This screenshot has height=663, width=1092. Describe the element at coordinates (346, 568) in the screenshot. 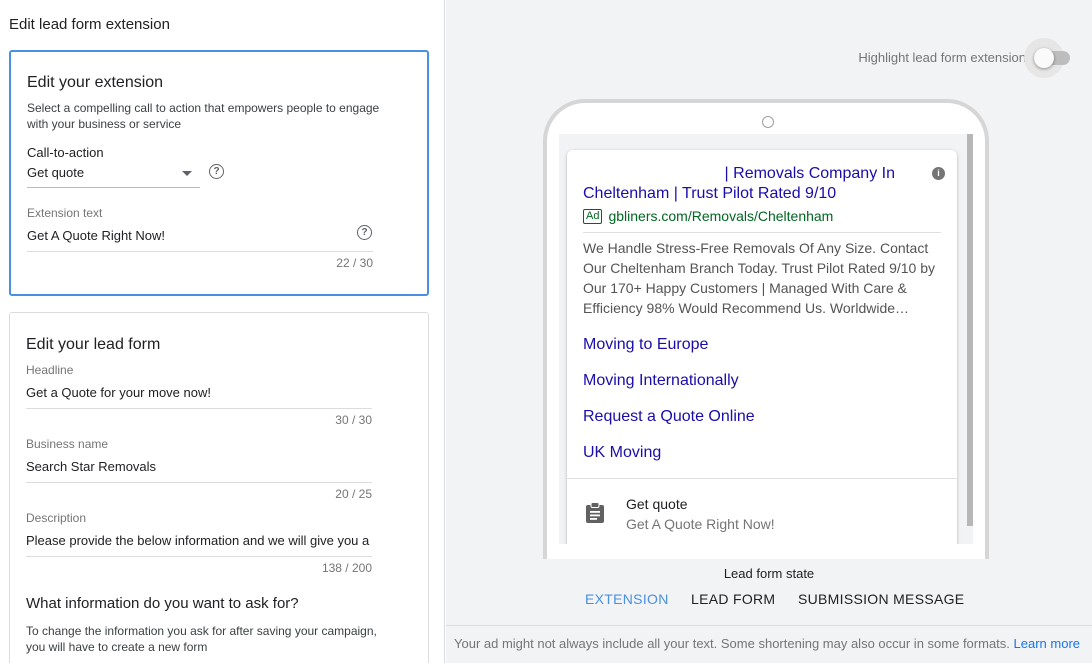

I see `description-counter: 138 / 200` at that location.